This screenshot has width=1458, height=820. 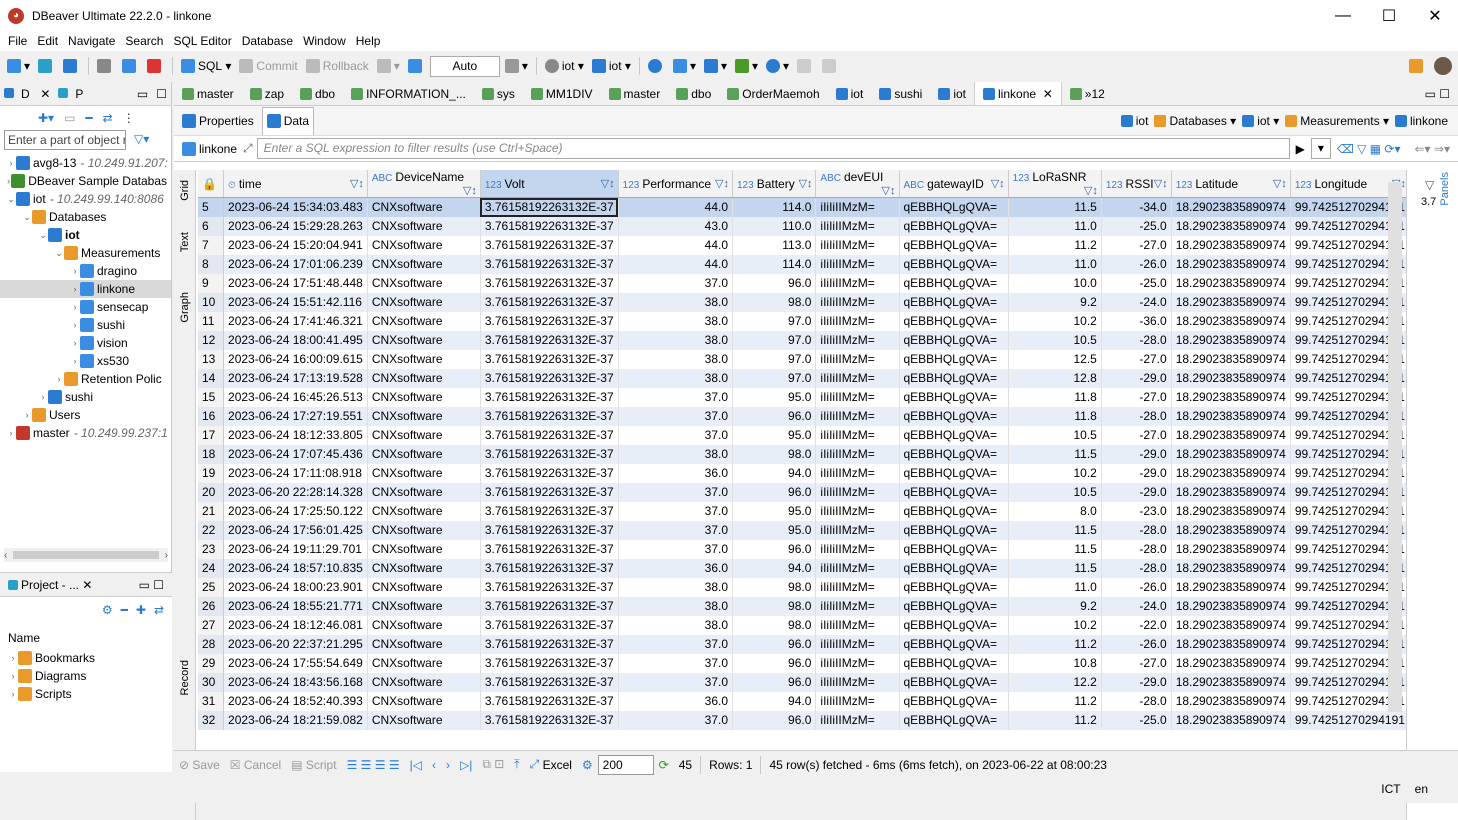 I want to click on menu-window: Window, so click(x=324, y=41).